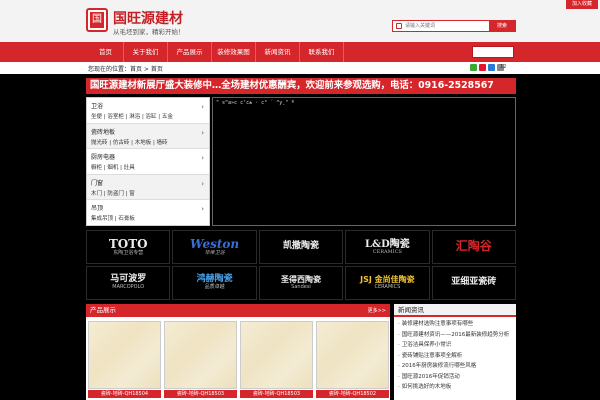 The height and width of the screenshot is (400, 600). Describe the element at coordinates (322, 52) in the screenshot. I see `nav-item-contact: 联系我们` at that location.